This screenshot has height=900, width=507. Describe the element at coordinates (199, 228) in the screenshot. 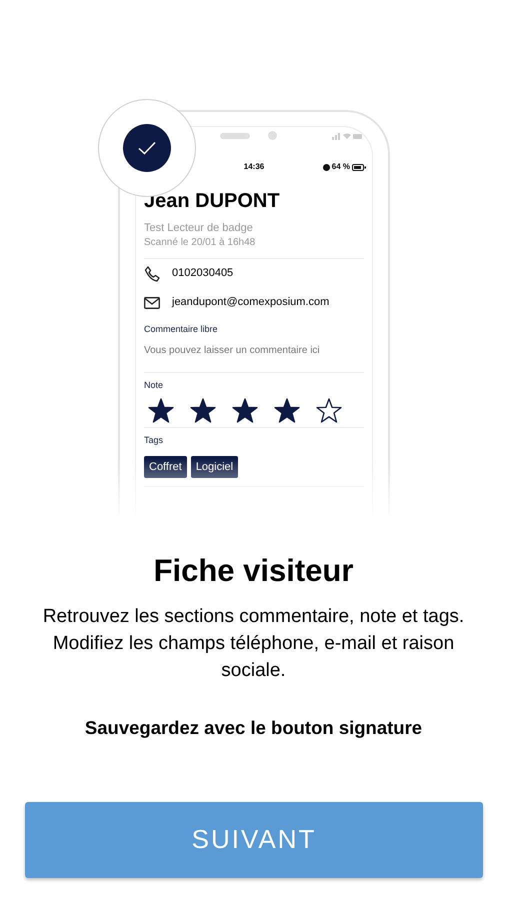

I see `company-name: Test Lecteur de badge` at that location.